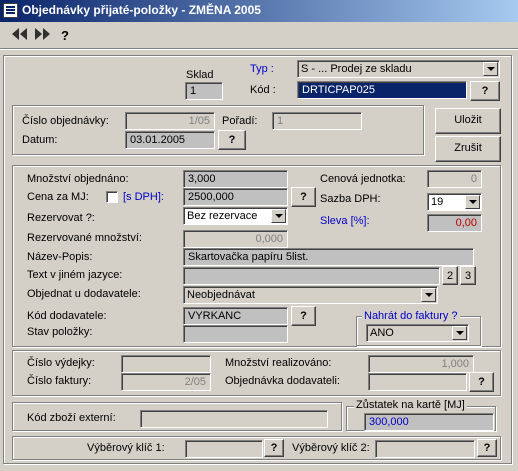 The width and height of the screenshot is (518, 471). Describe the element at coordinates (356, 69) in the screenshot. I see `typ-value: S - ... Prodej ze skladu` at that location.